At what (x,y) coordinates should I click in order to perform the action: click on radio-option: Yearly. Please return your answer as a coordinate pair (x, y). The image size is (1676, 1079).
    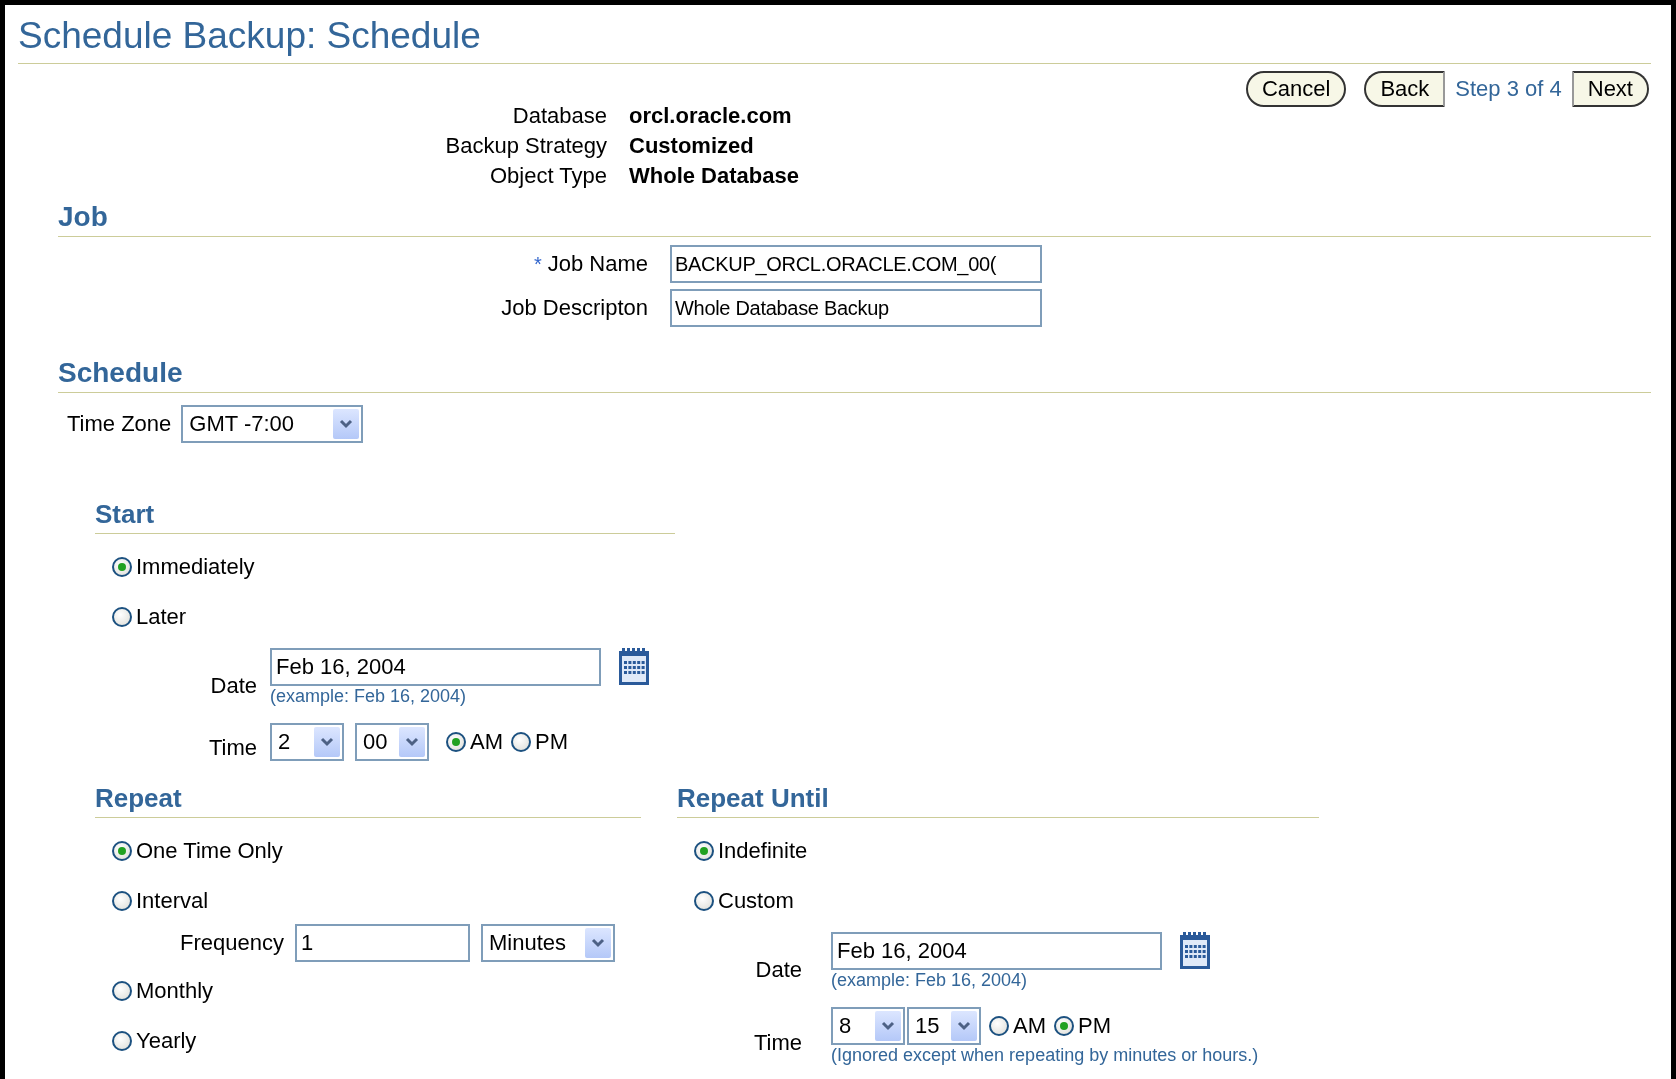
    Looking at the image, I should click on (154, 1041).